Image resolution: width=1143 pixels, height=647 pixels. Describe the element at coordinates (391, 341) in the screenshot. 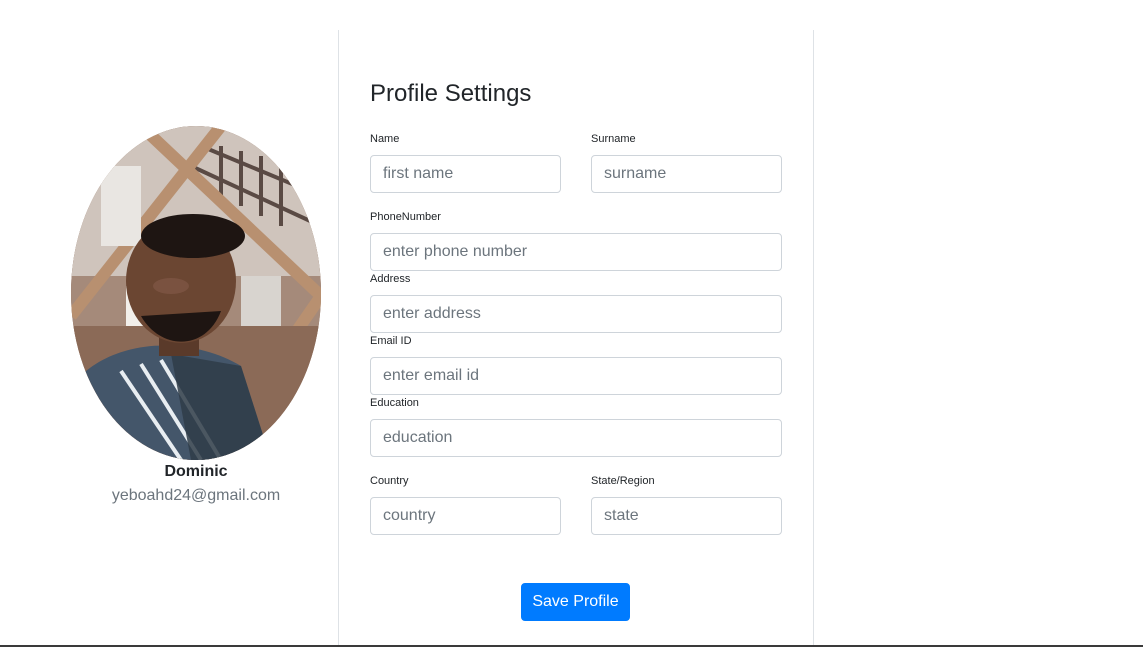

I see `email-label: Email ID` at that location.